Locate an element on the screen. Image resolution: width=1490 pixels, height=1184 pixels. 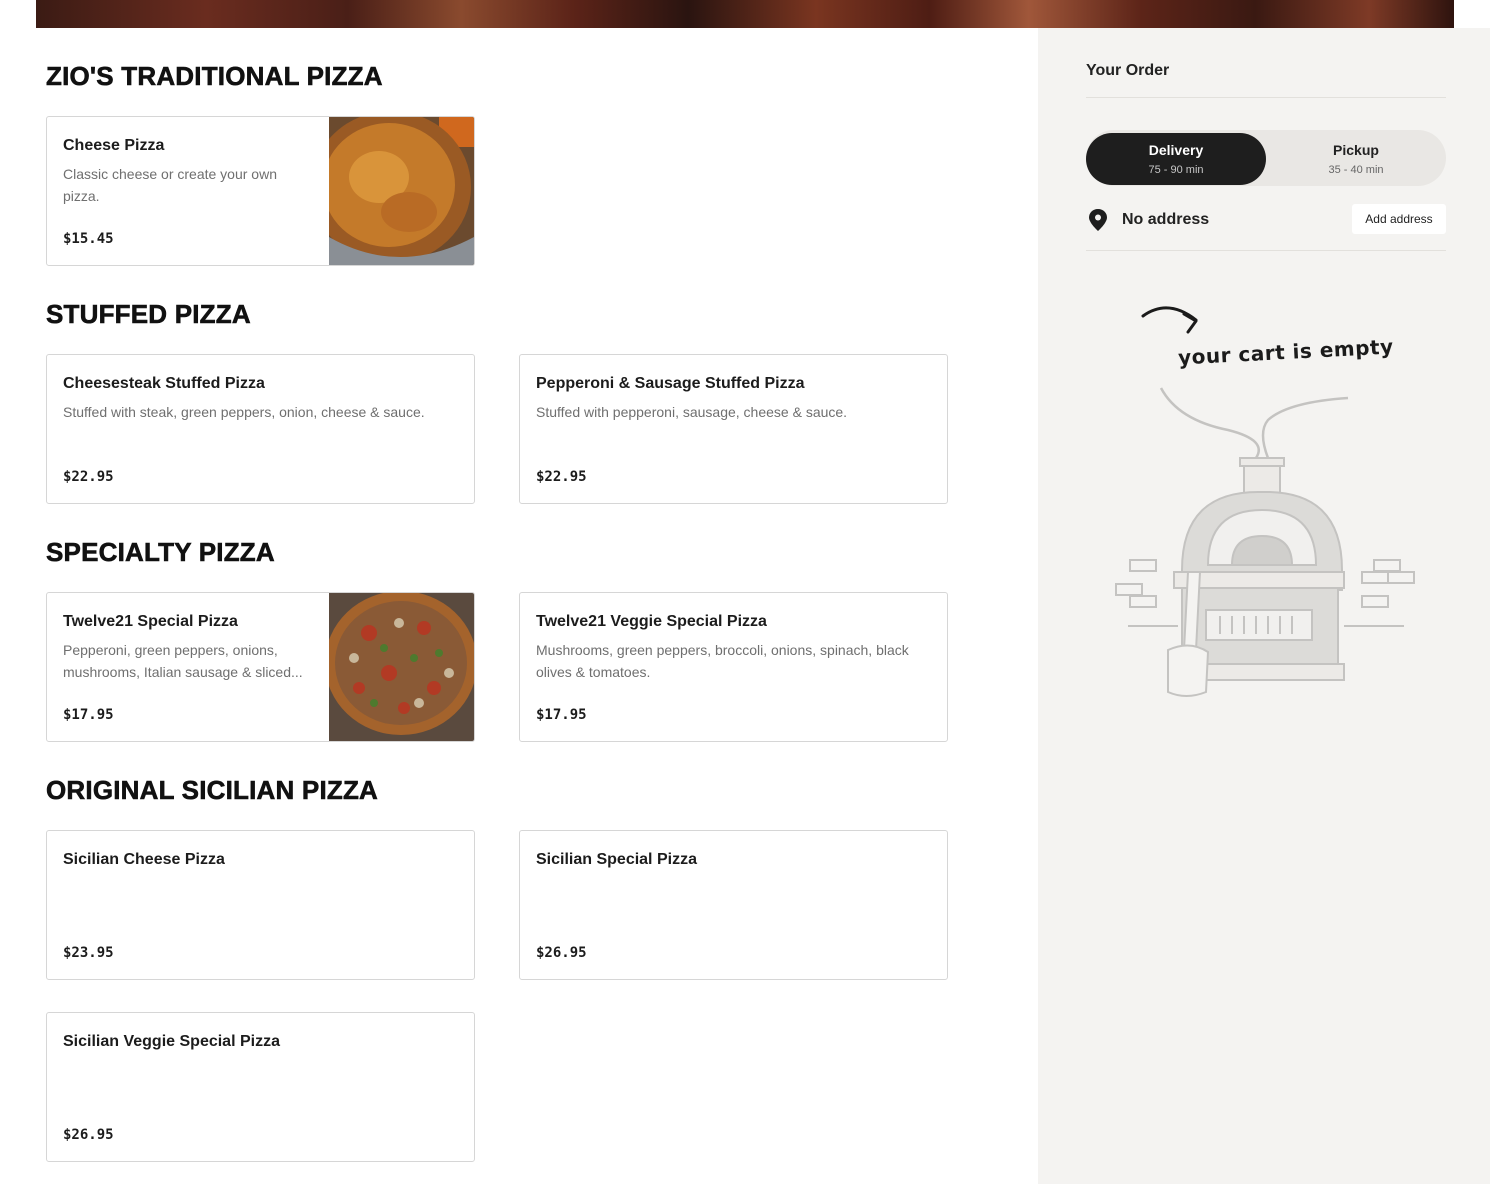
delivery-label: Delivery is located at coordinates (1176, 150).